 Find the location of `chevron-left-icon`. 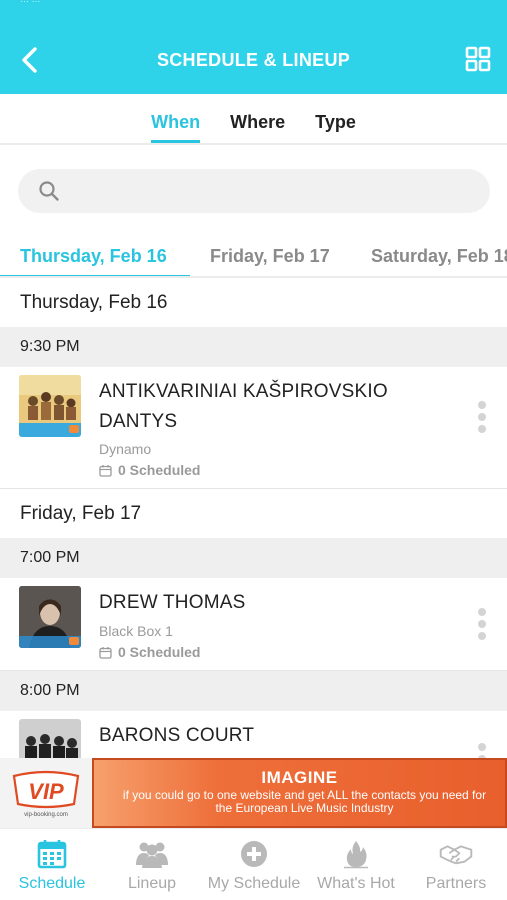

chevron-left-icon is located at coordinates (29, 60).